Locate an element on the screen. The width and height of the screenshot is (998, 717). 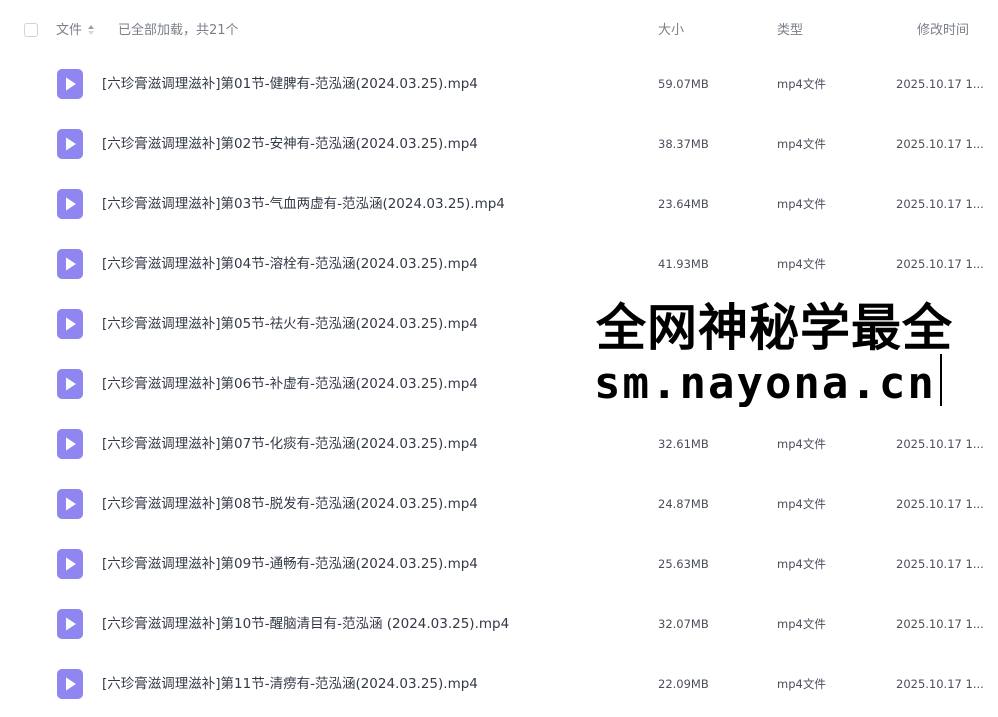
watermark-line1: 全网神秘学最全 is located at coordinates (774, 328).